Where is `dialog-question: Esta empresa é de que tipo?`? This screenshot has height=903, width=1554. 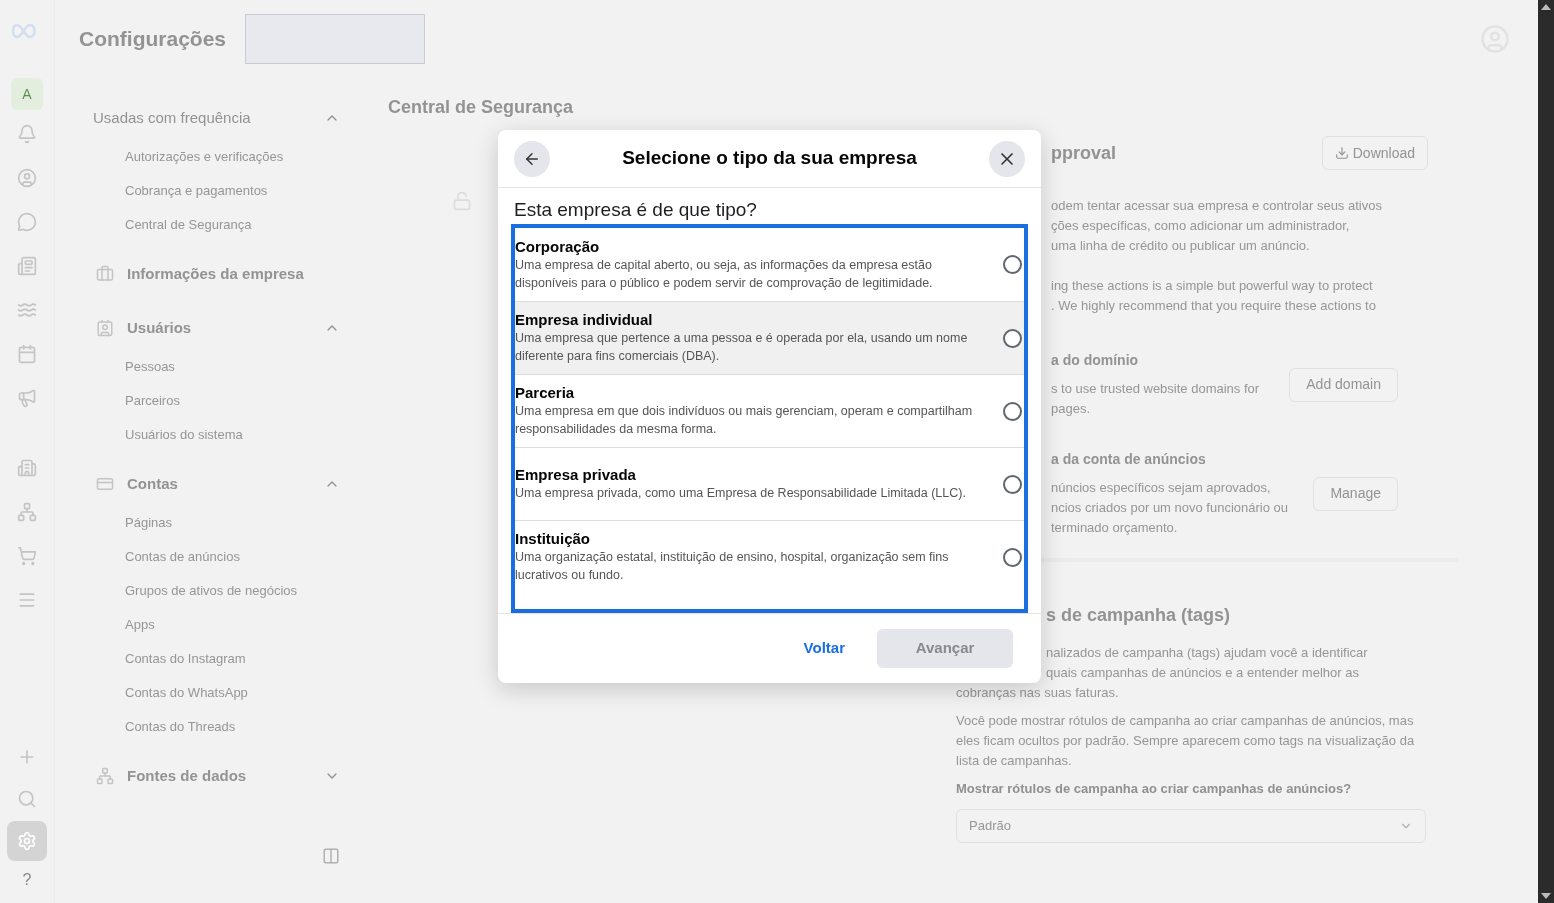
dialog-question: Esta empresa é de que tipo? is located at coordinates (635, 210).